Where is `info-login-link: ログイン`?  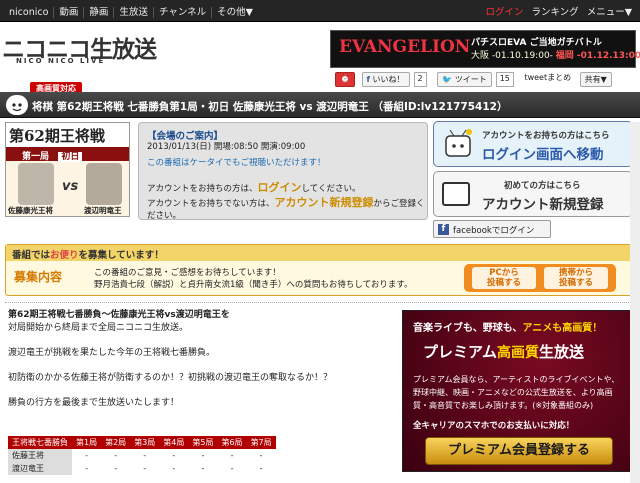 info-login-link: ログイン is located at coordinates (280, 187).